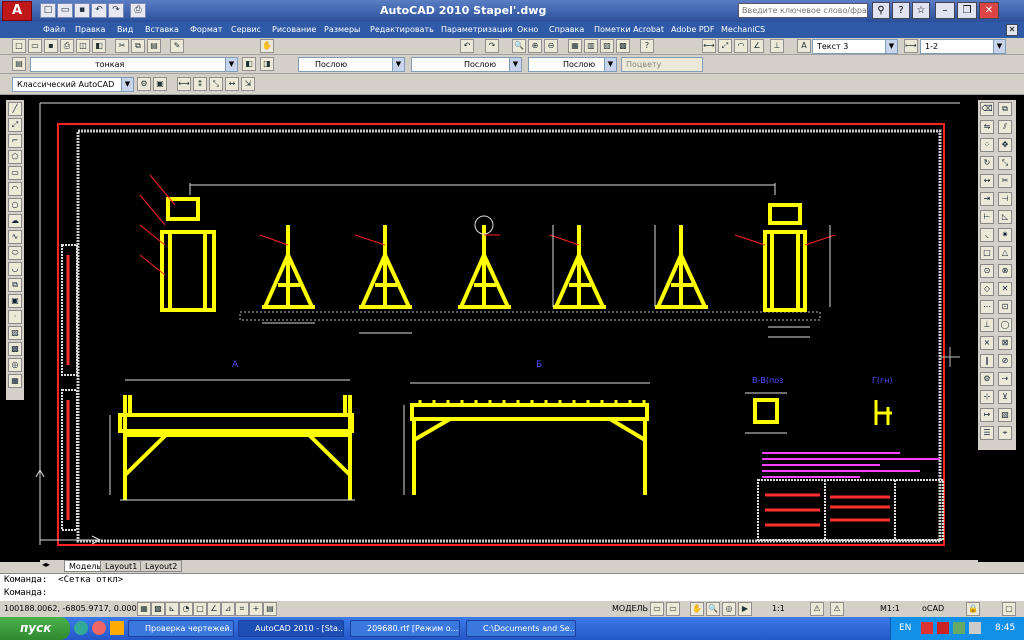 Image resolution: width=1024 pixels, height=640 pixels. Describe the element at coordinates (99, 628) in the screenshot. I see `opera-launch-icon` at that location.